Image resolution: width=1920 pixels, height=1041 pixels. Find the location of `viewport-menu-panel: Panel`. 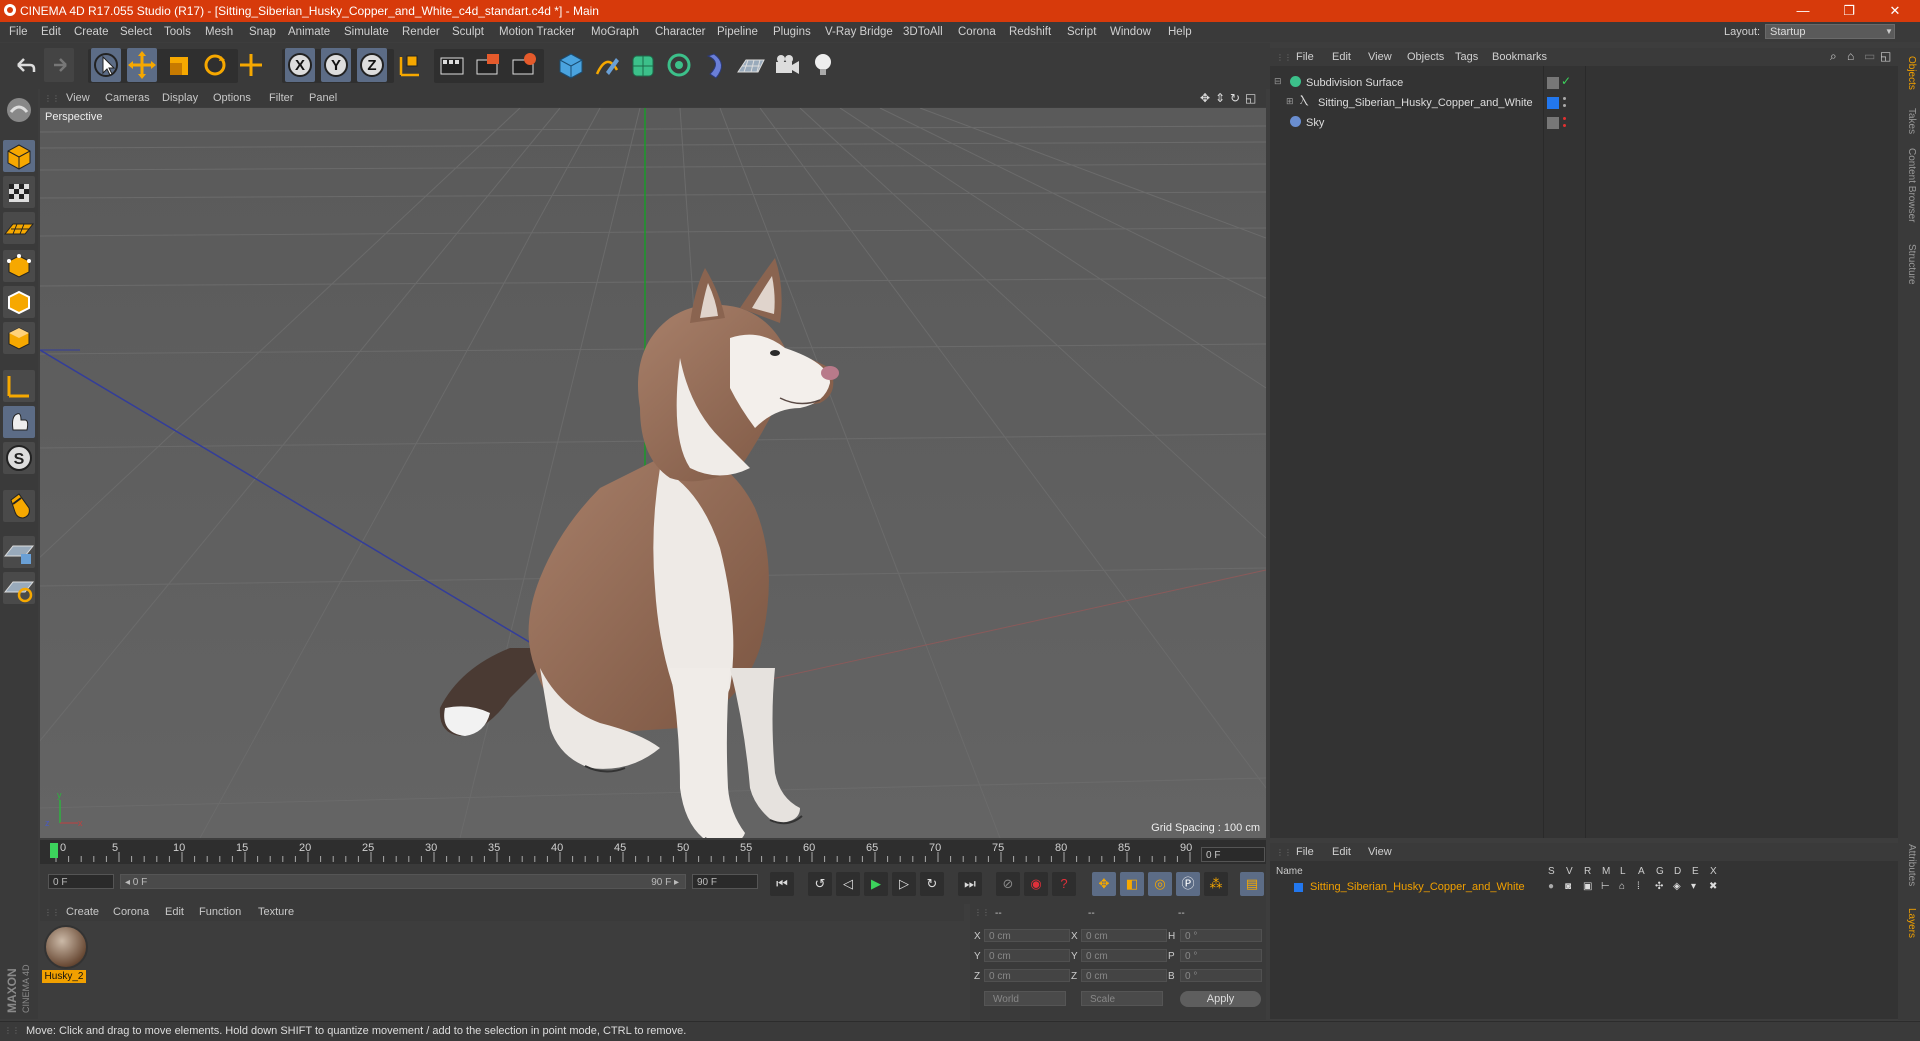

viewport-menu-panel: Panel is located at coordinates (323, 98).